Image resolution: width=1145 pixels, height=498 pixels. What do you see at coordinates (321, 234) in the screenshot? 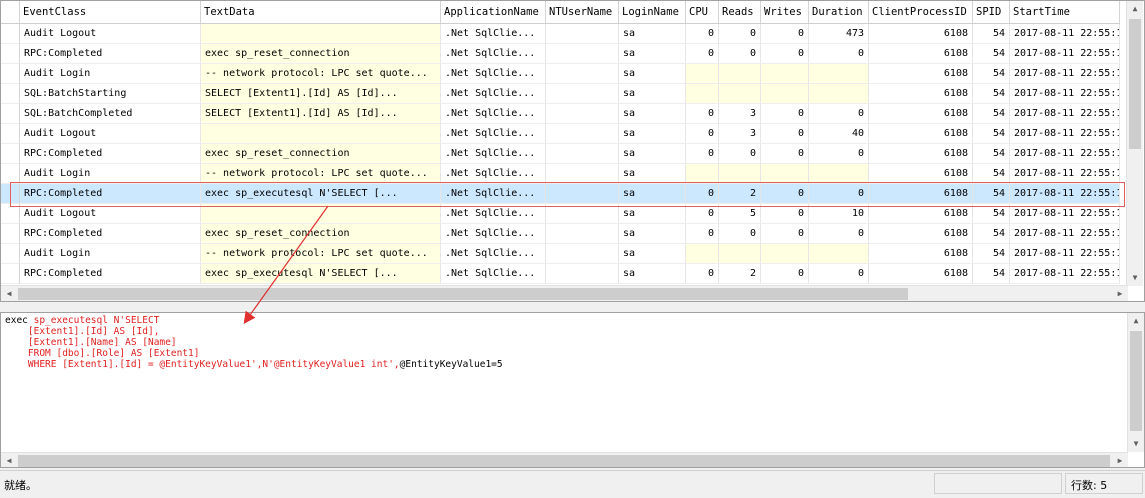
I see `cell-text: exec sp_reset_connection` at bounding box center [321, 234].